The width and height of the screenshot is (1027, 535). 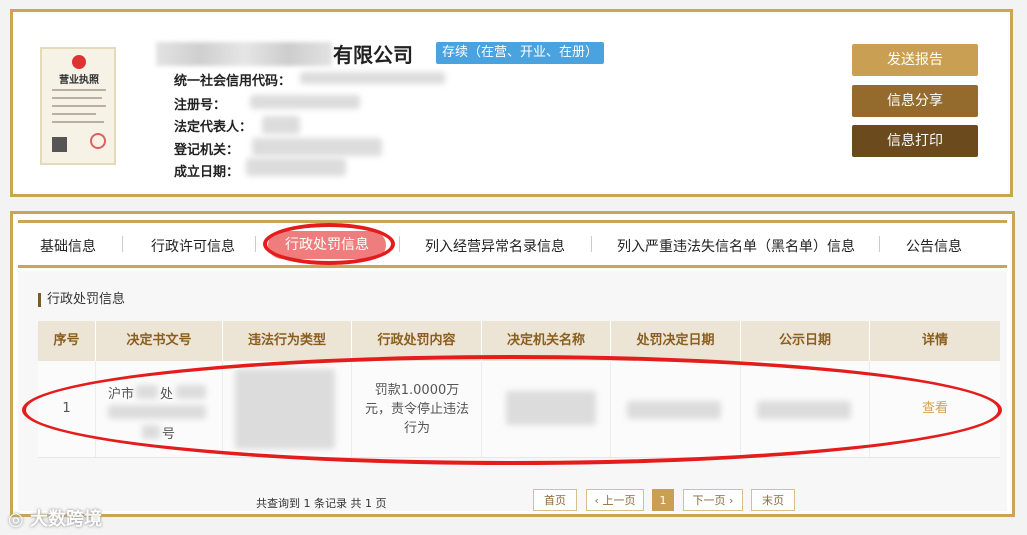 What do you see at coordinates (915, 101) in the screenshot?
I see `share-info-button: 信息分享` at bounding box center [915, 101].